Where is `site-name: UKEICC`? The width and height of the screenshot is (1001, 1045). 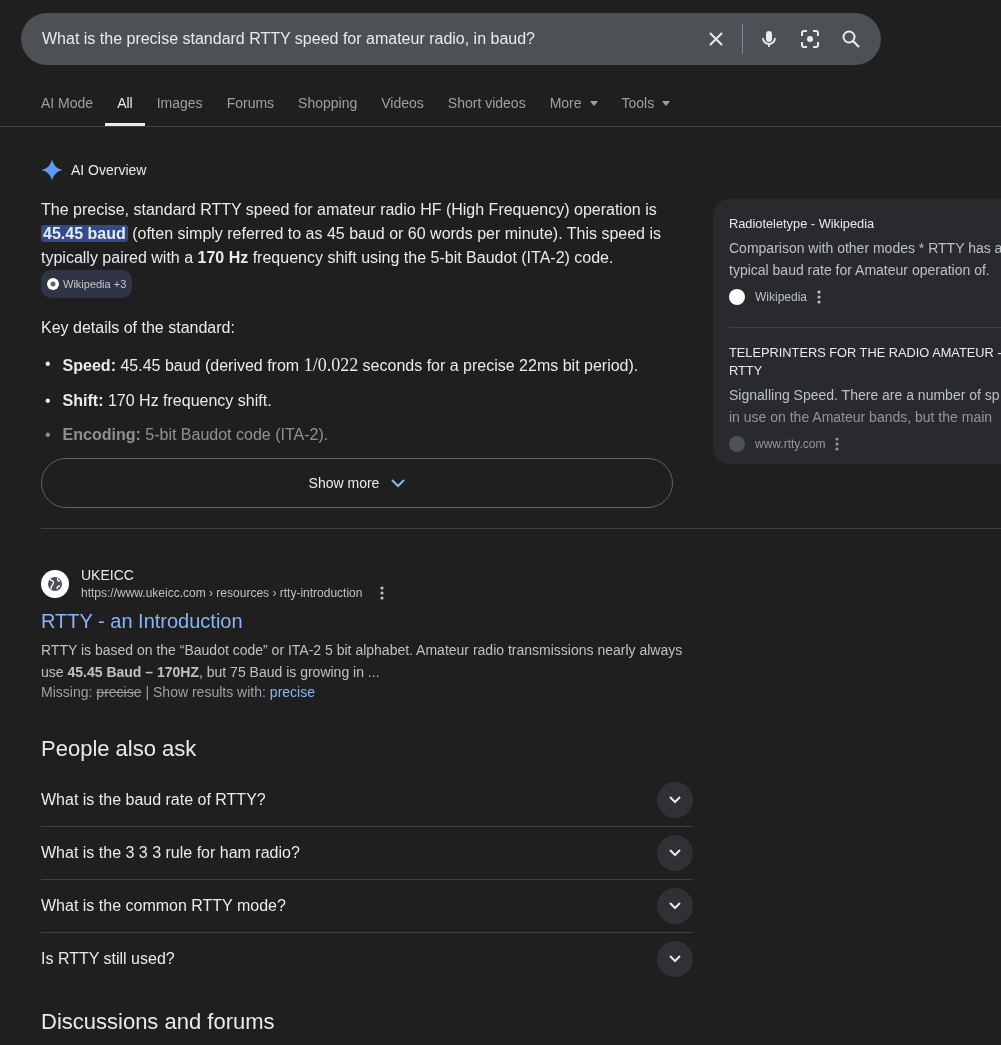
site-name: UKEICC is located at coordinates (108, 575).